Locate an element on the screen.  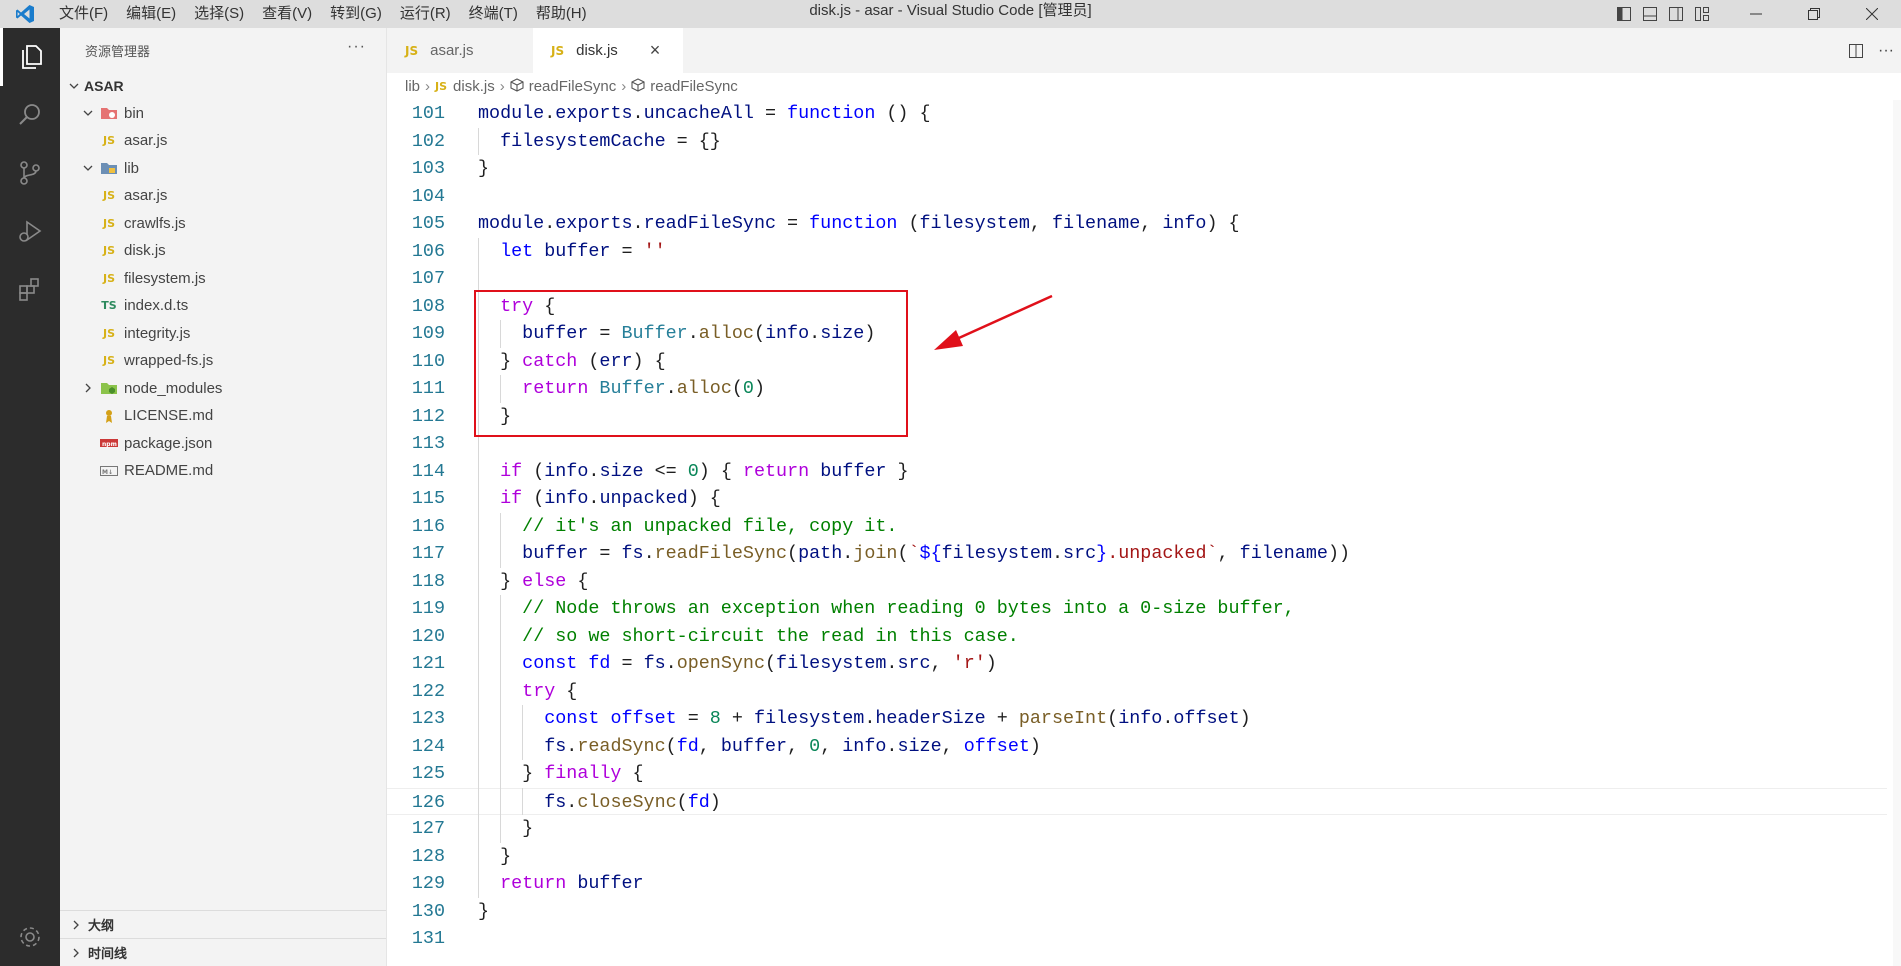
code-line: 127 } is located at coordinates (1137, 829).